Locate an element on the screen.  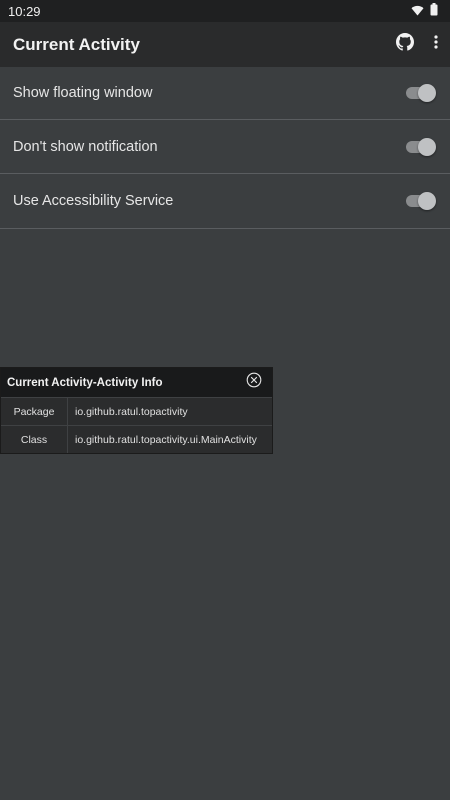
info-panel-title: Current Activity-Activity Info is located at coordinates (85, 382).